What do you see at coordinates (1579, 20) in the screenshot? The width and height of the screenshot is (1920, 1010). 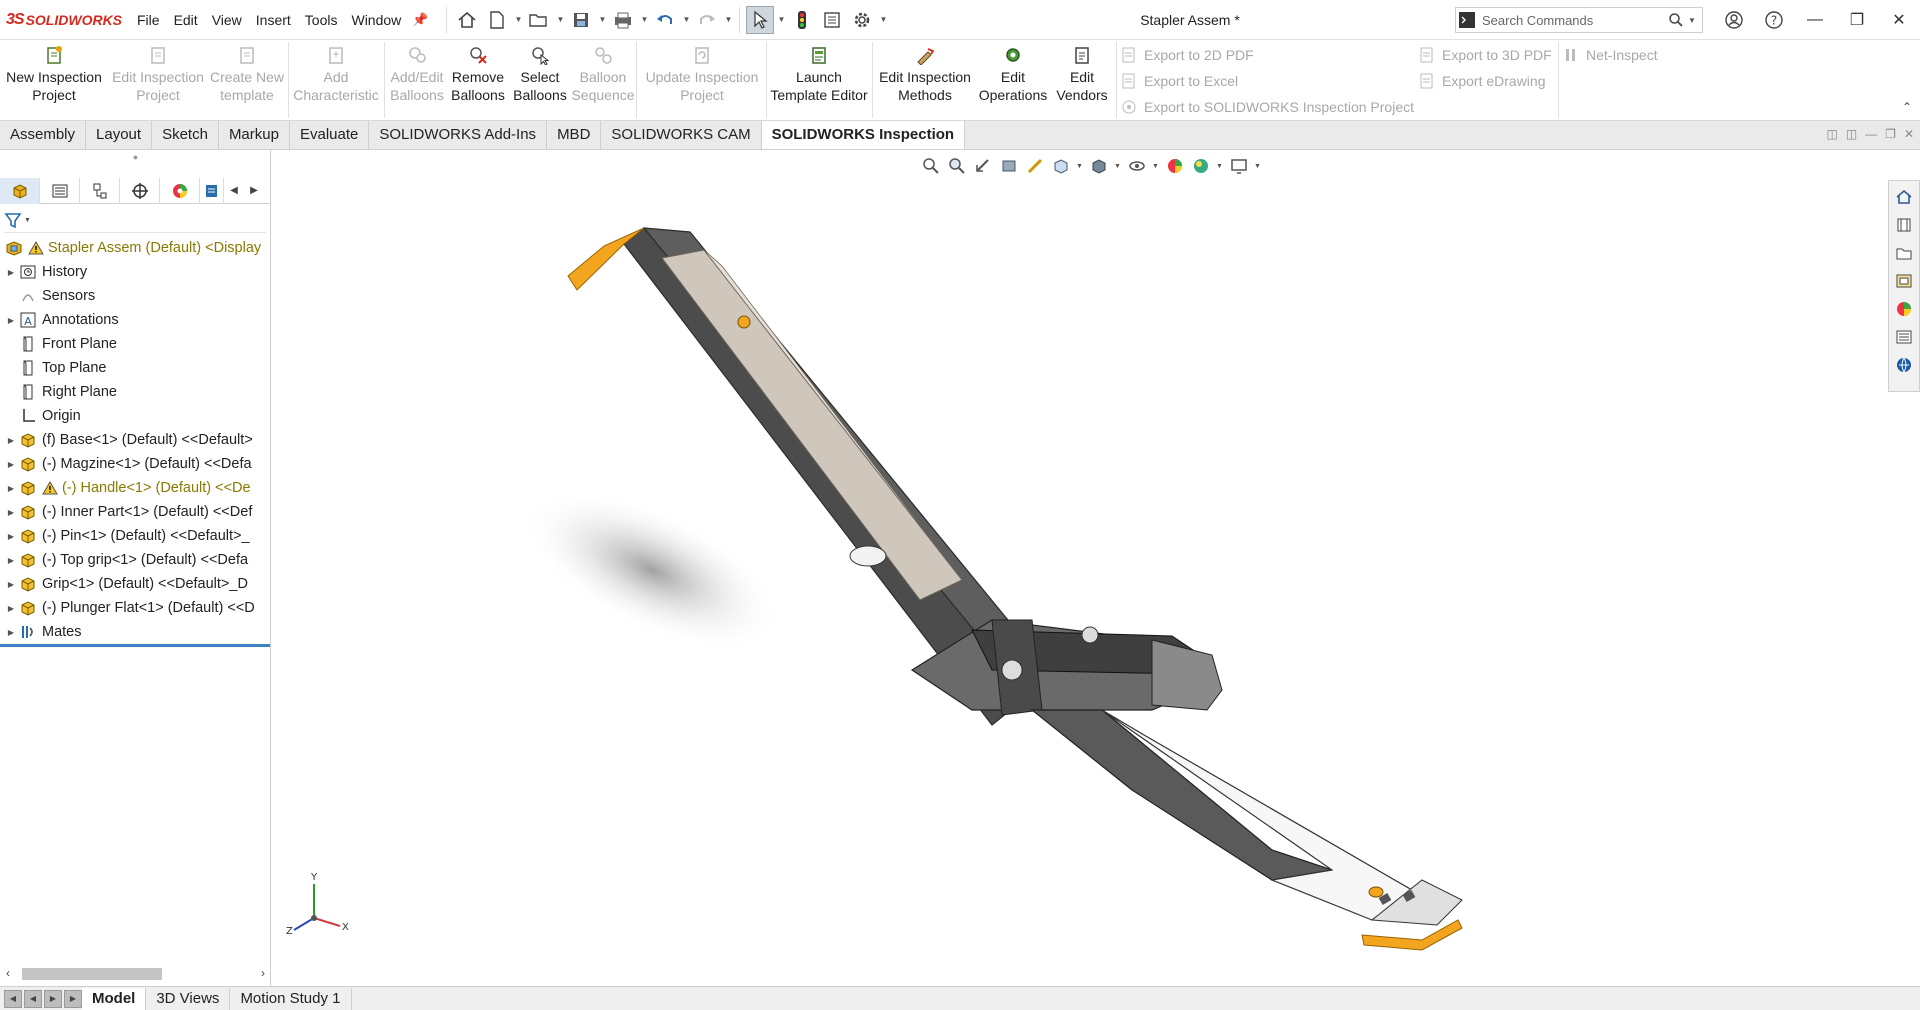 I see `search-commands-box: ▼` at bounding box center [1579, 20].